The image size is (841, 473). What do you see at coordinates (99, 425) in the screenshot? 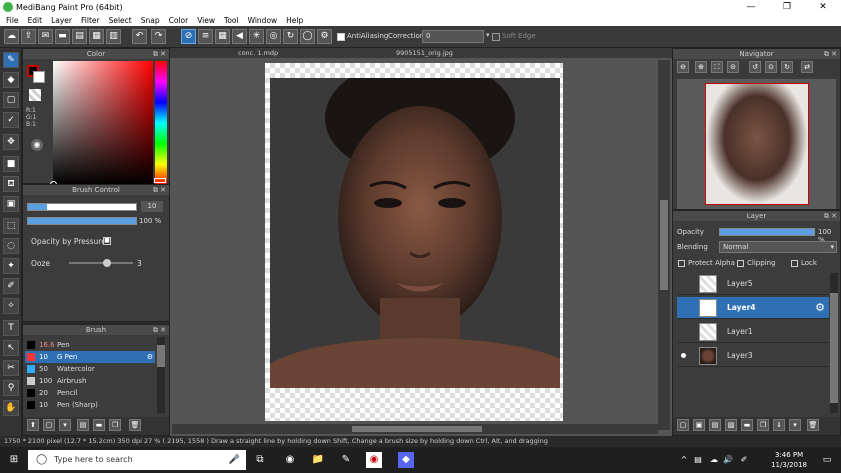
I see `brush-folder-icon: ▬` at bounding box center [99, 425].